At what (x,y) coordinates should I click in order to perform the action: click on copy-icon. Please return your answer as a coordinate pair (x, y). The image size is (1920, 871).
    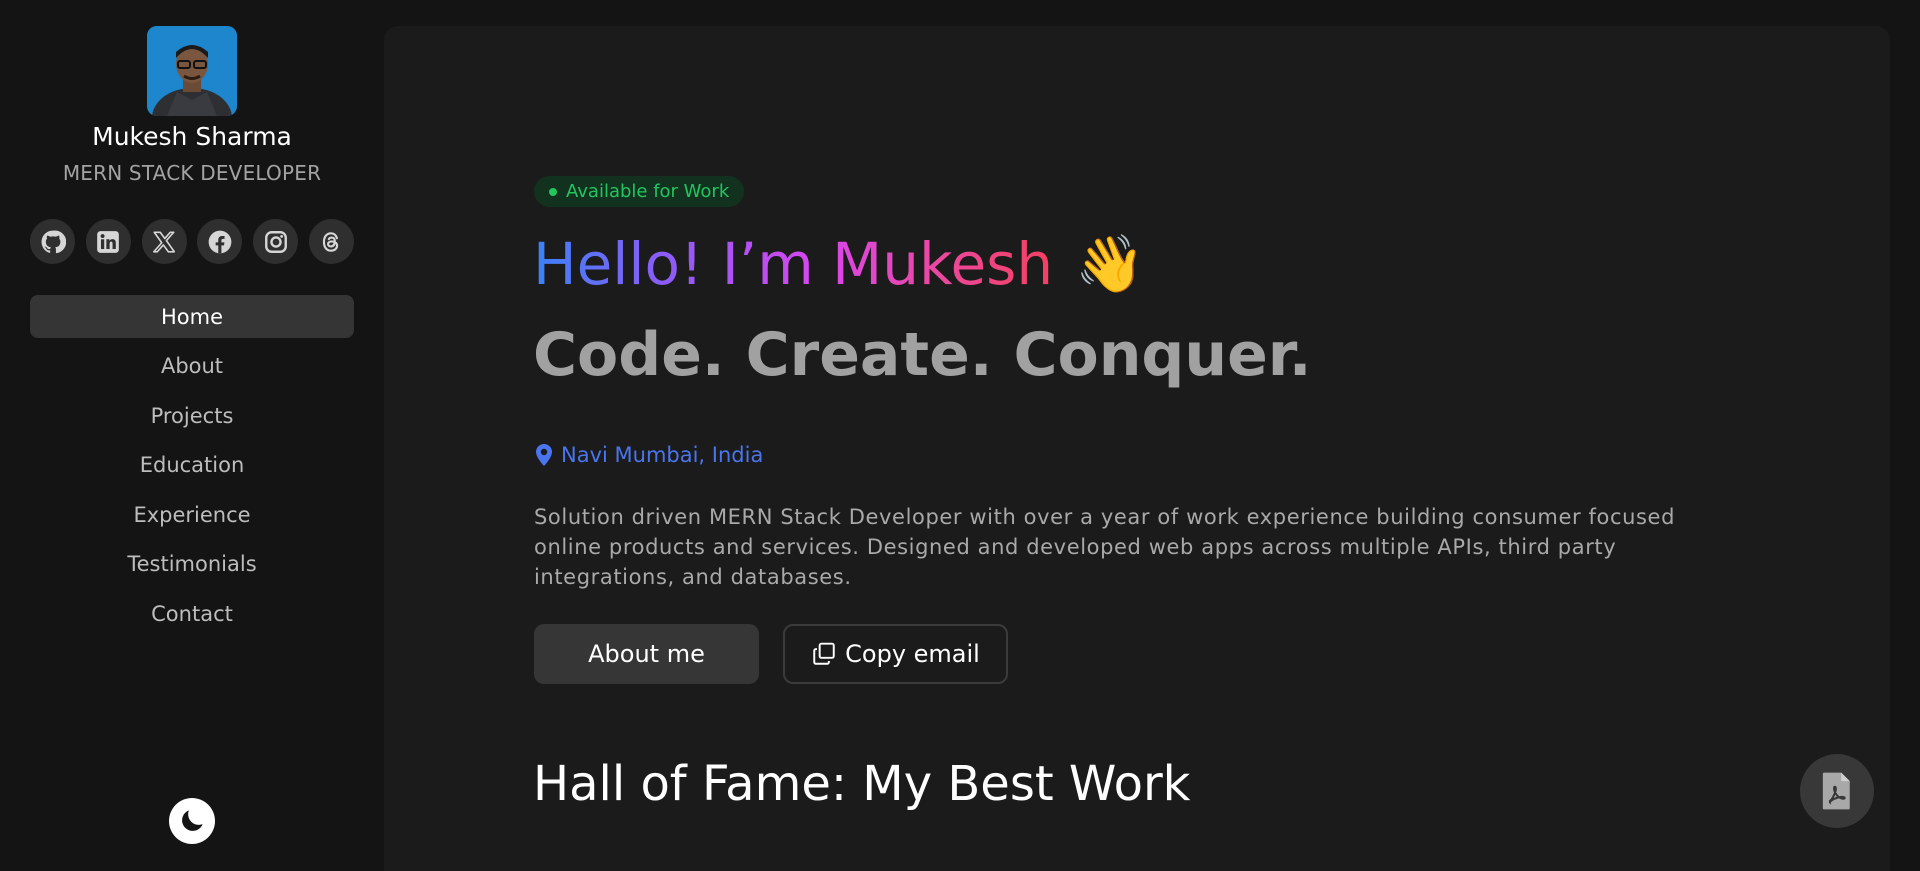
    Looking at the image, I should click on (824, 653).